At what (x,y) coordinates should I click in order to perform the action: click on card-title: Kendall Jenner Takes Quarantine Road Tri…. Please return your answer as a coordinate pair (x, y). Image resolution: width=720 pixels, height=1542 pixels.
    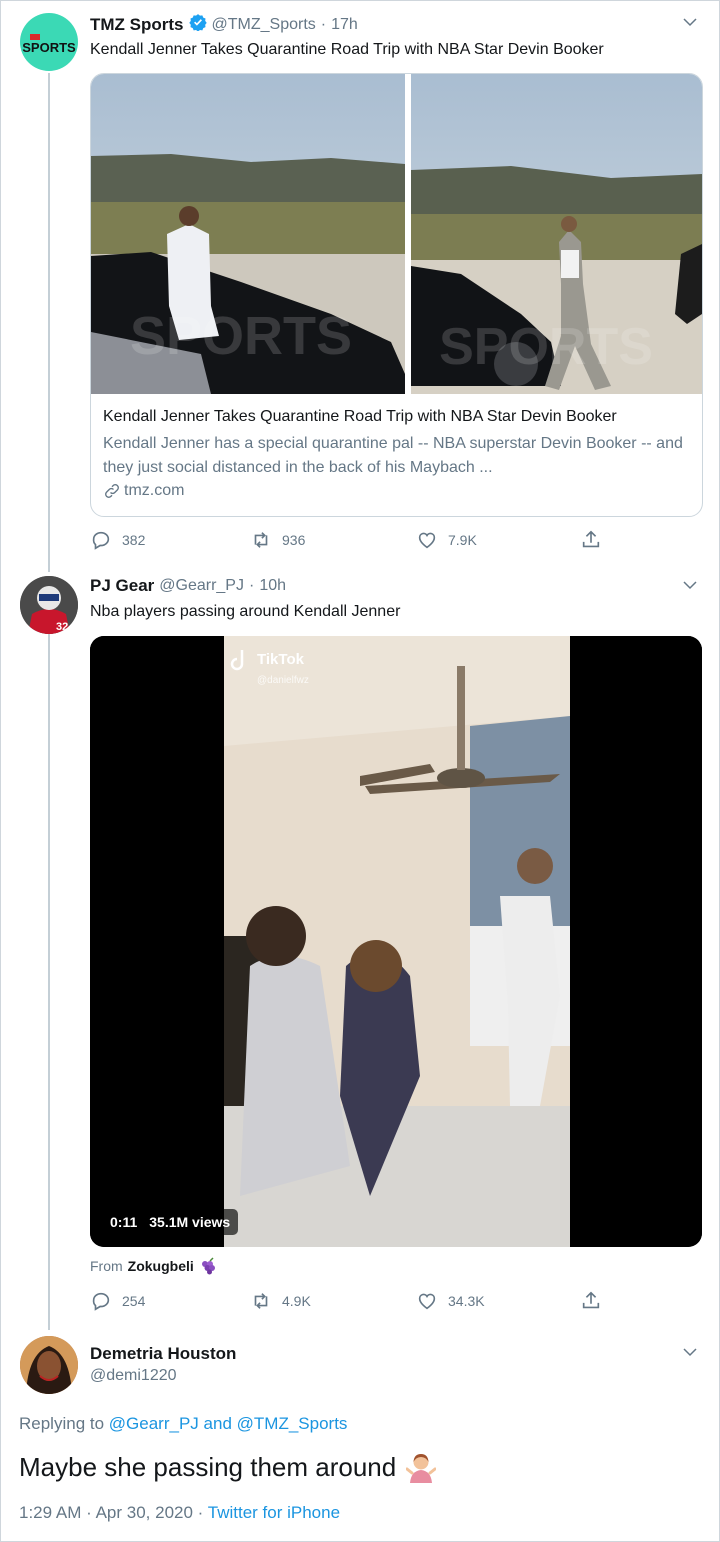
    Looking at the image, I should click on (360, 416).